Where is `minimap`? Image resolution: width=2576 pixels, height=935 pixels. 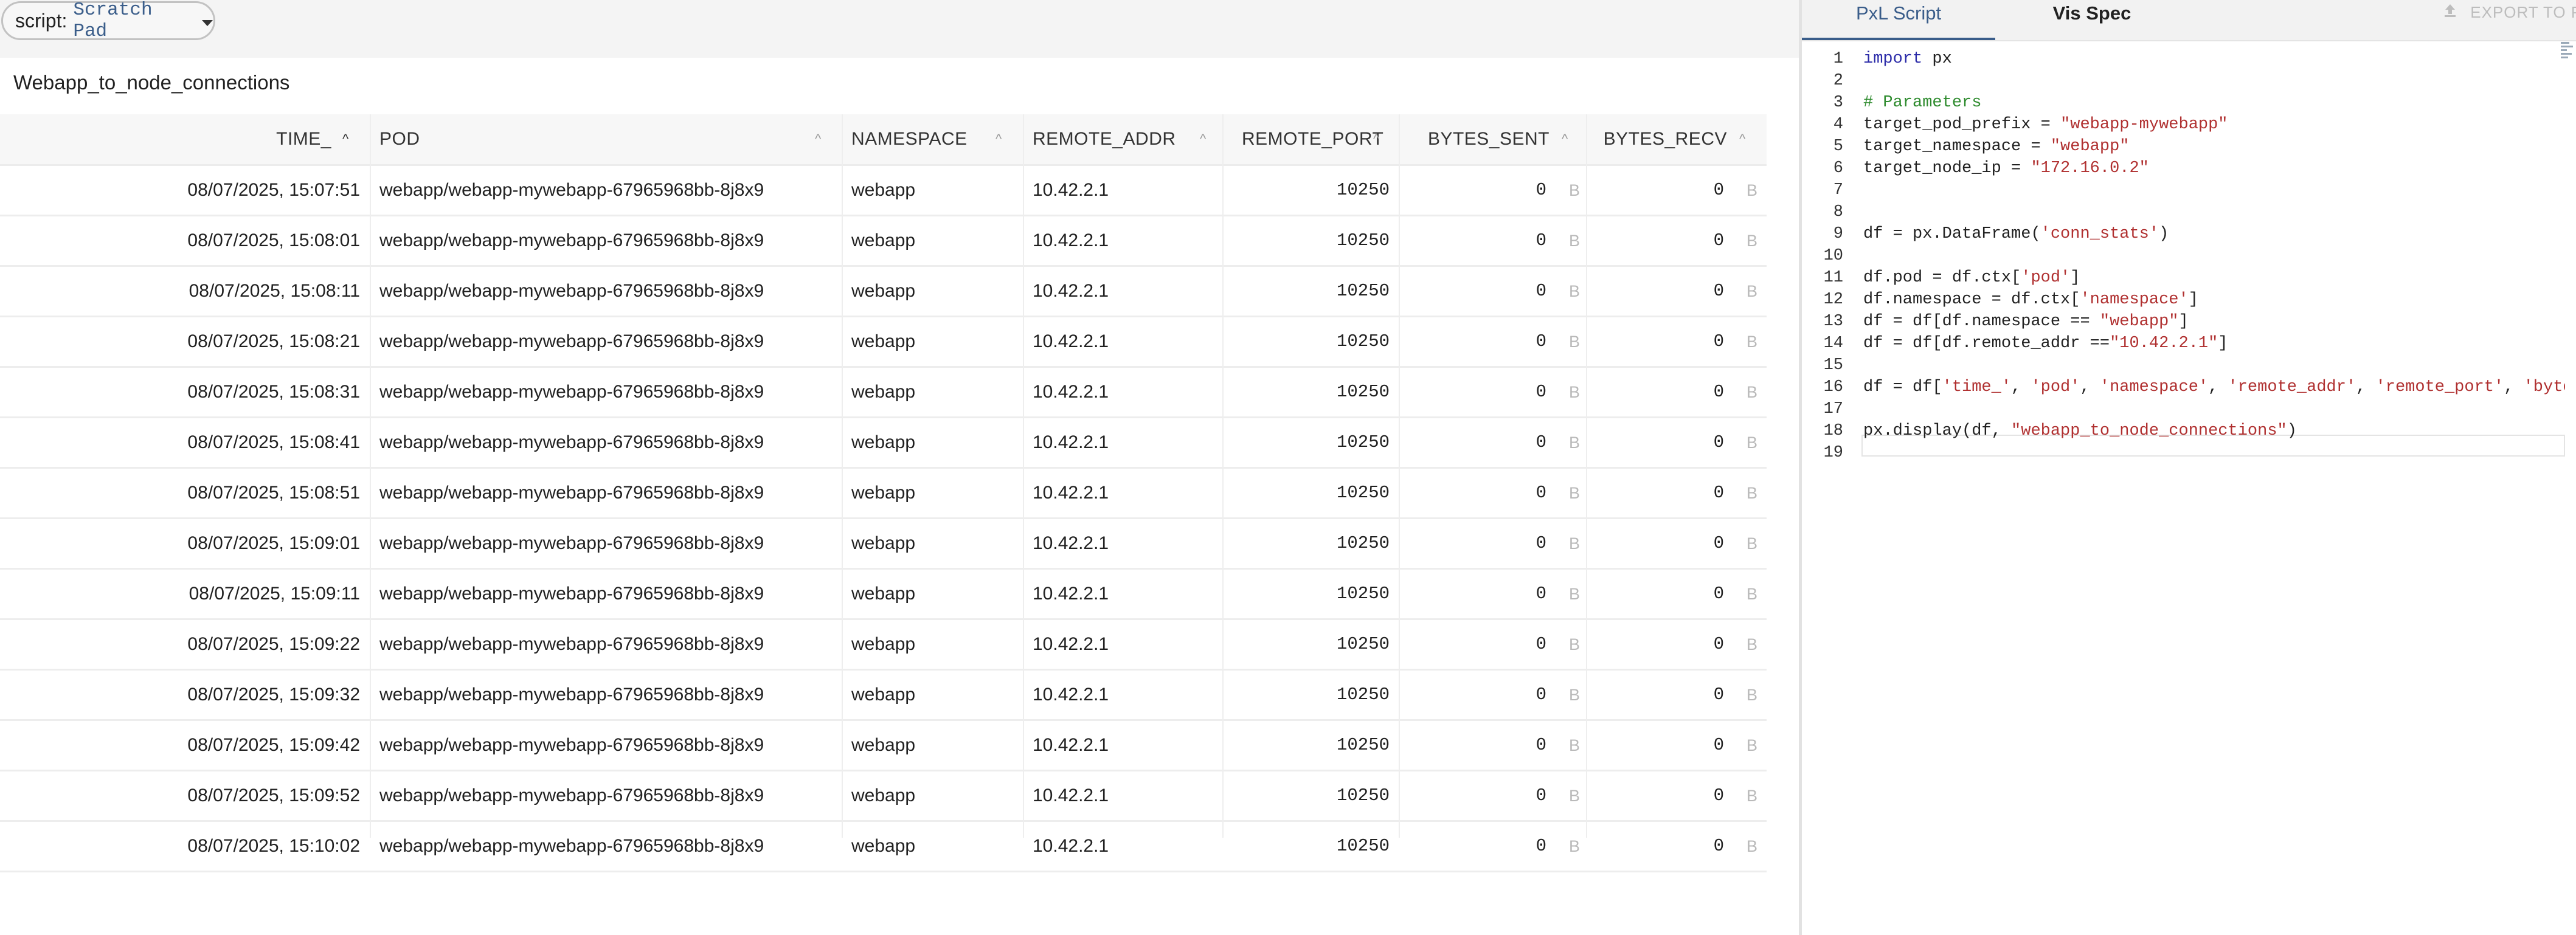 minimap is located at coordinates (2568, 59).